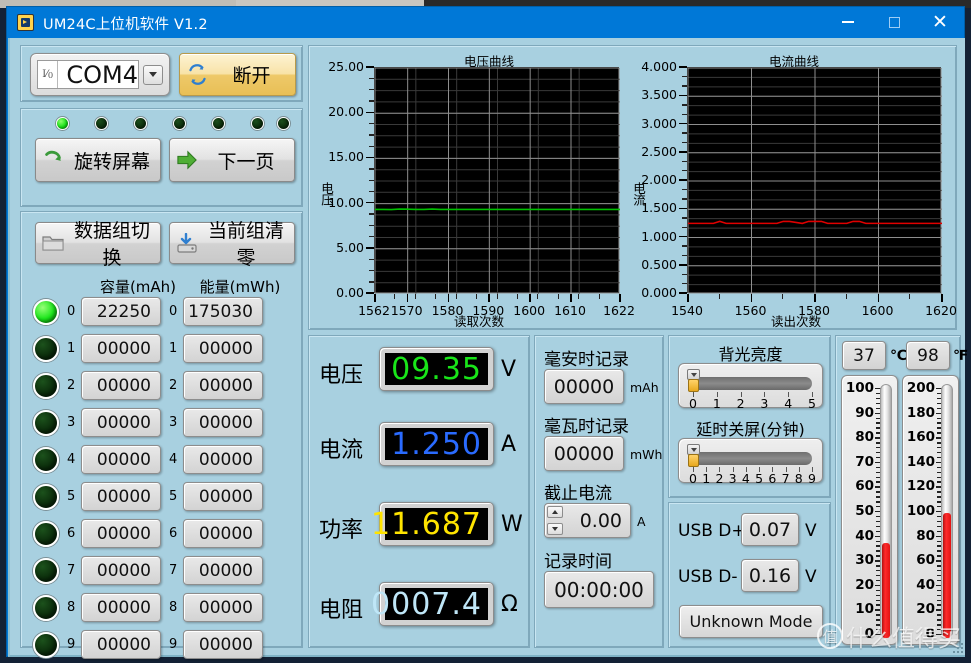 Image resolution: width=971 pixels, height=663 pixels. Describe the element at coordinates (223, 348) in the screenshot. I see `energy-value-1: 00000` at that location.